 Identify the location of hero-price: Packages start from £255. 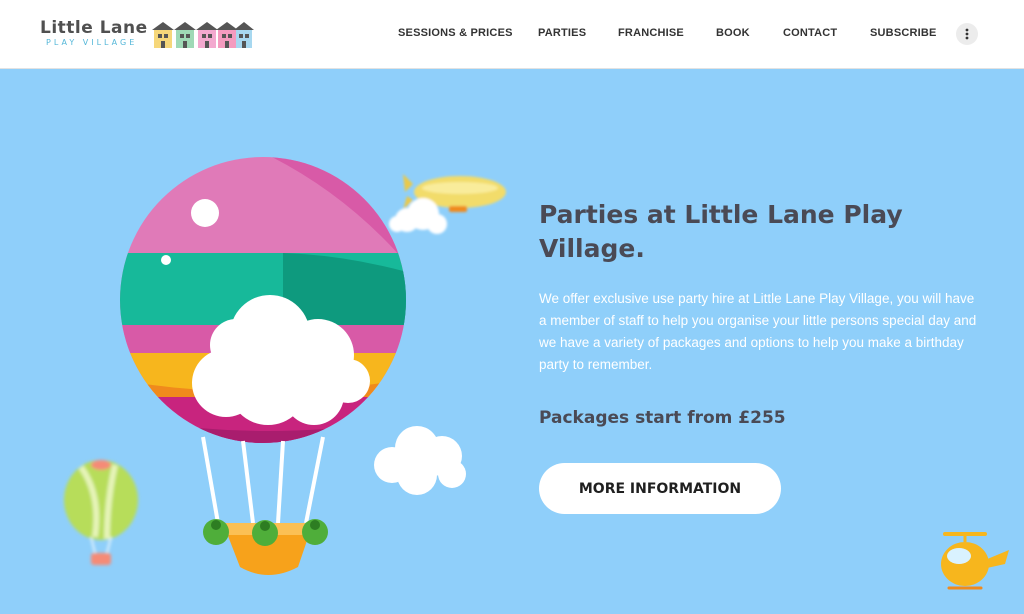
(662, 418).